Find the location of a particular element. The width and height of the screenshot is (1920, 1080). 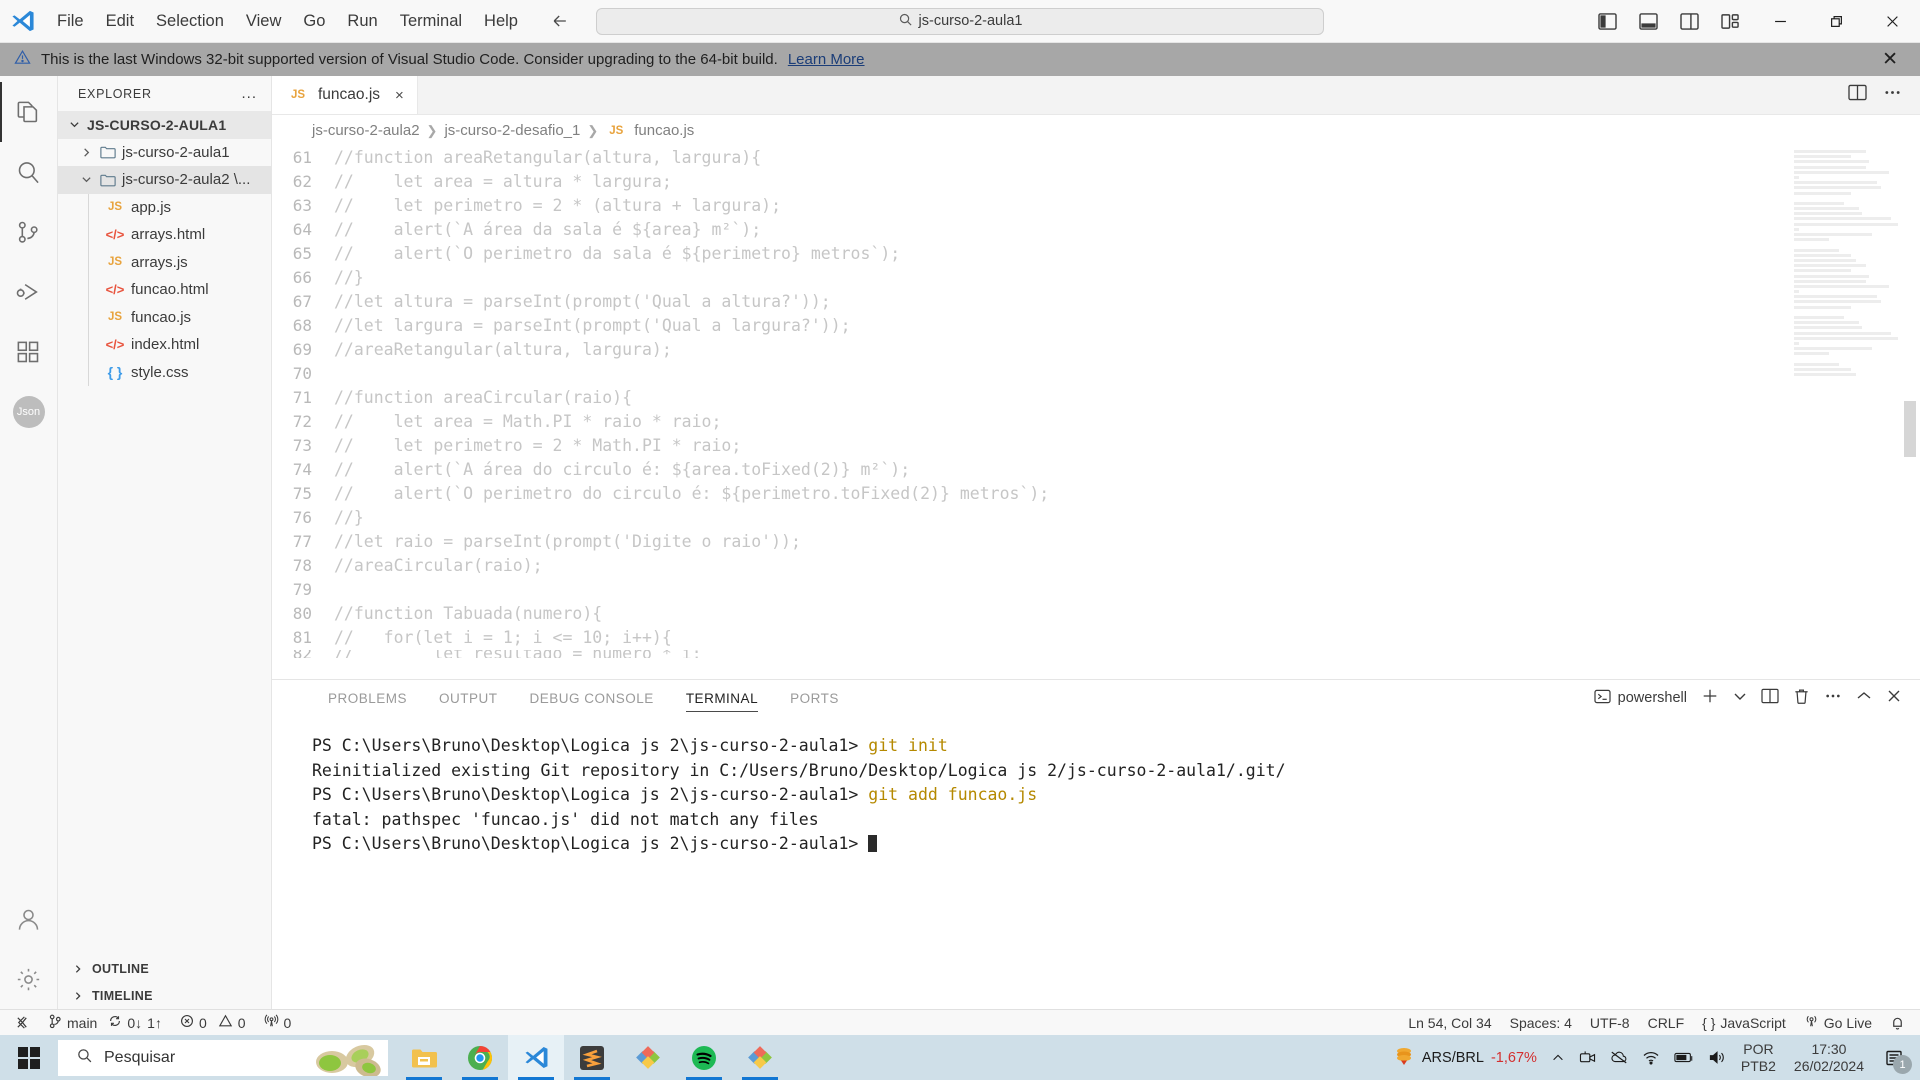

taskbar-search-box: Pesquisar is located at coordinates (223, 1057).